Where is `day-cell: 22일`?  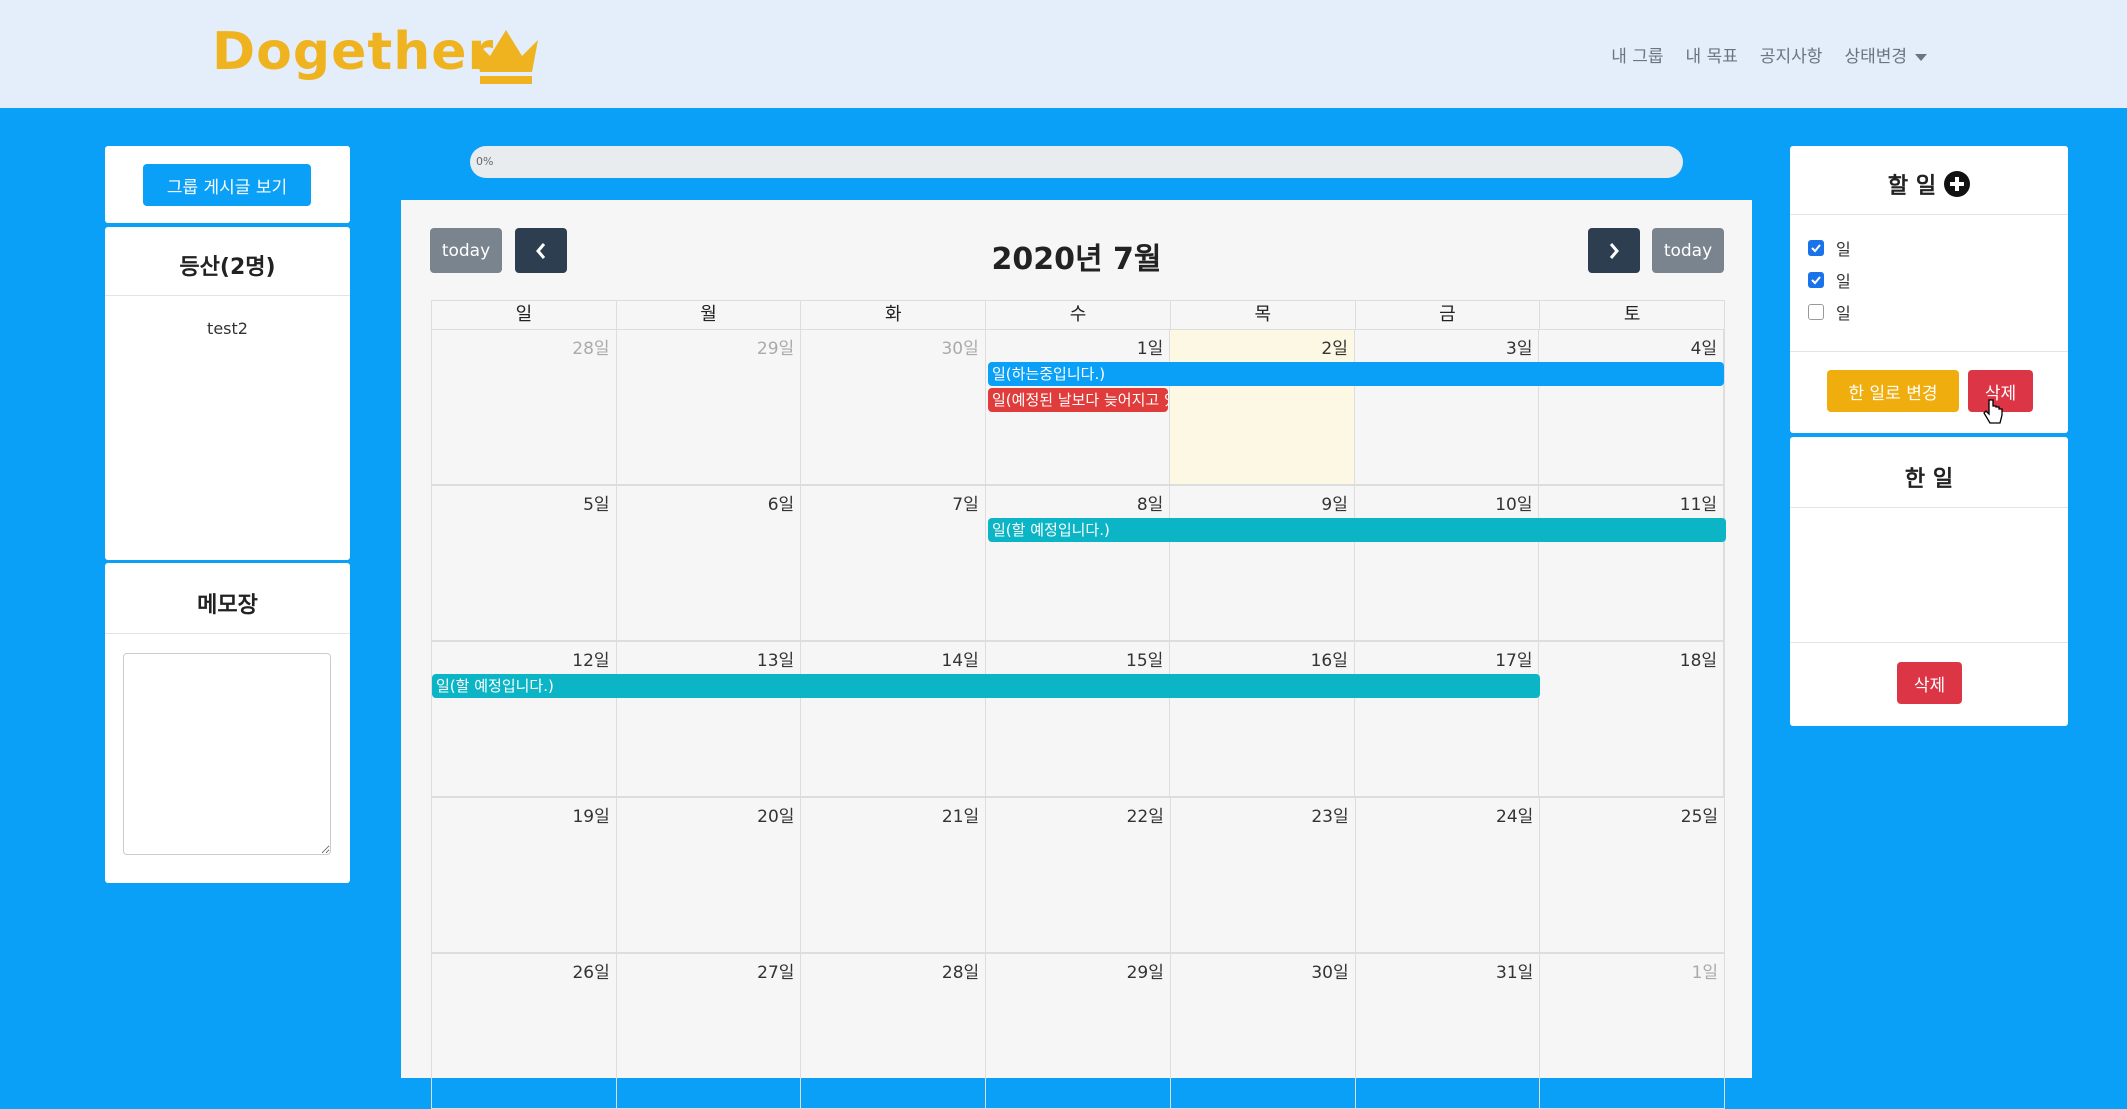 day-cell: 22일 is located at coordinates (1078, 875).